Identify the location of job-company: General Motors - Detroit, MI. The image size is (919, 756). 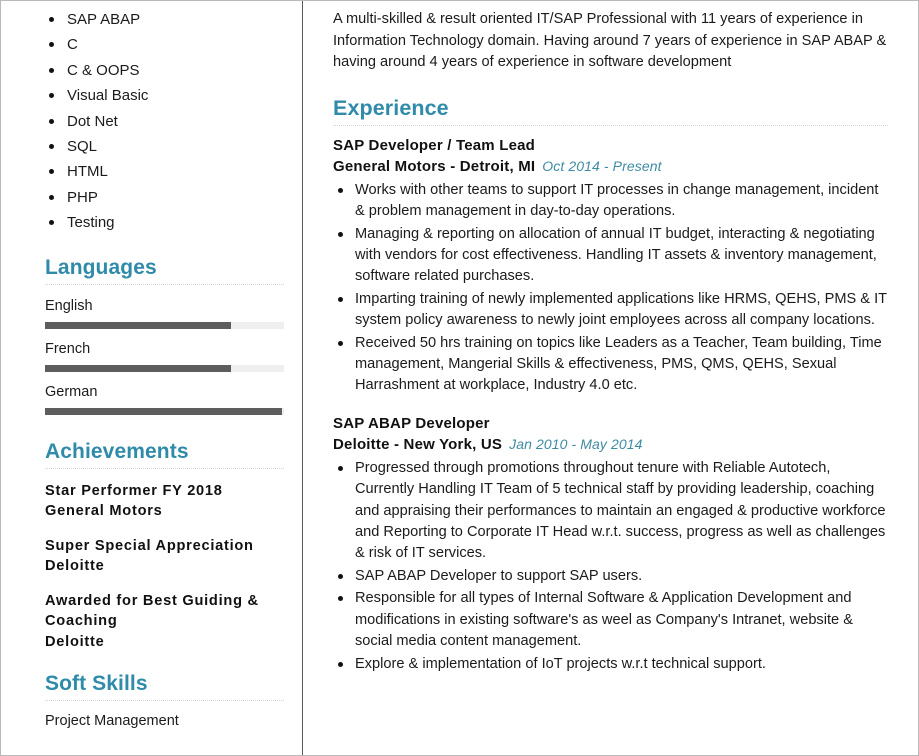
(434, 167).